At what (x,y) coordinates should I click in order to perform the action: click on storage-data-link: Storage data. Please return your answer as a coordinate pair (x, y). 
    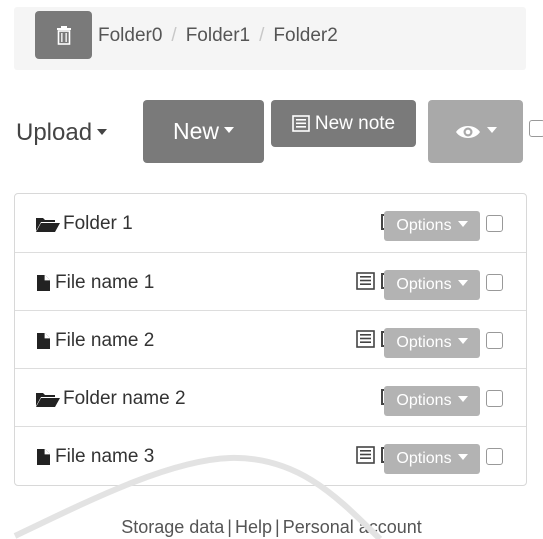
    Looking at the image, I should click on (172, 527).